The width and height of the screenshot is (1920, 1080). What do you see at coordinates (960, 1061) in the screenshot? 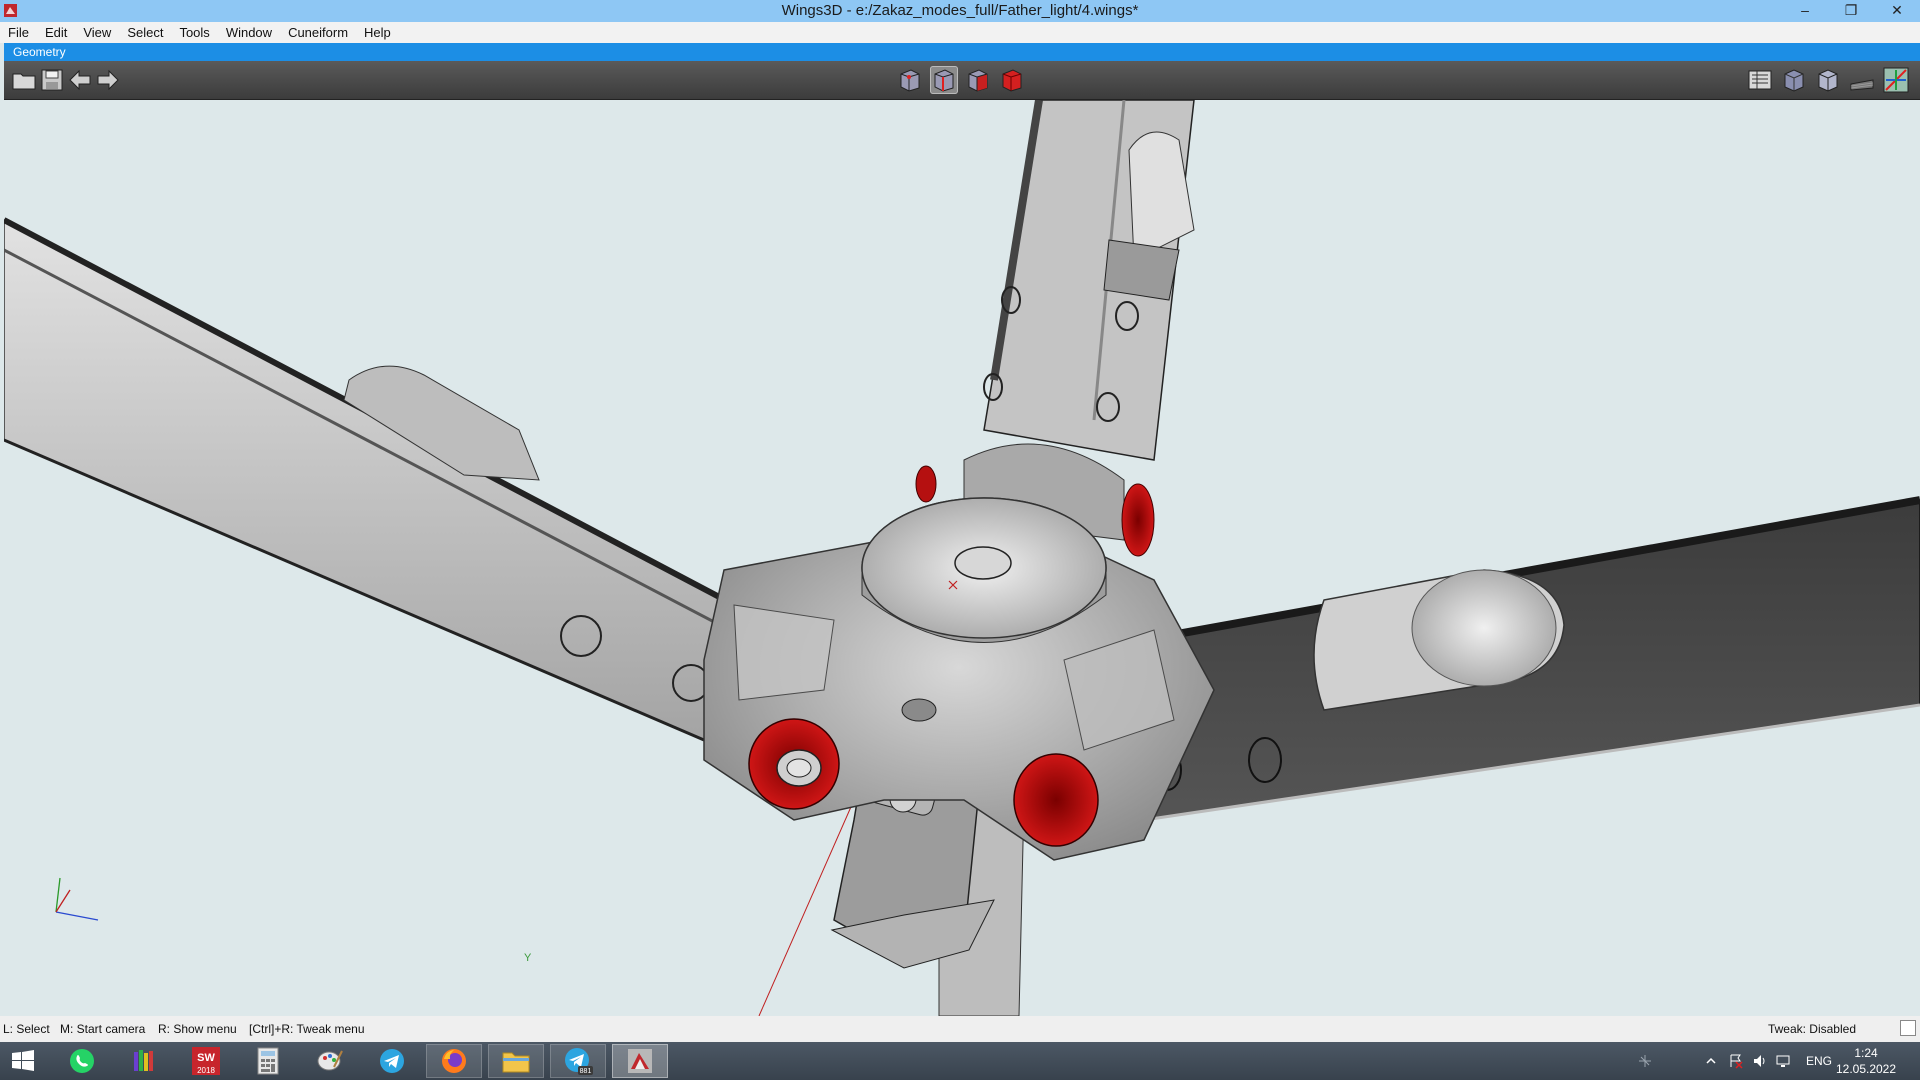
I see `taskbar: SW 2018 881 ENG 1:24 12.05.2022` at bounding box center [960, 1061].